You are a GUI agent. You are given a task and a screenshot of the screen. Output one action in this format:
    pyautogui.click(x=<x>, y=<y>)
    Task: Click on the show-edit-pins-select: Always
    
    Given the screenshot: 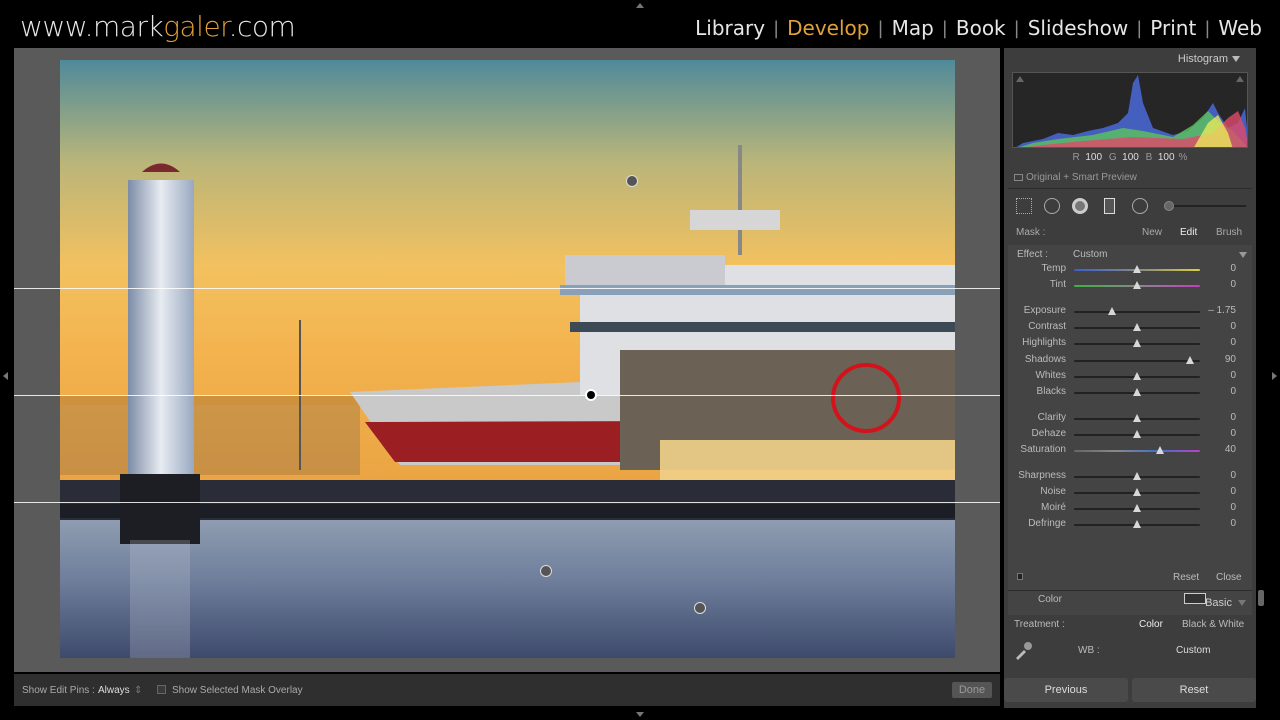 What is the action you would take?
    pyautogui.click(x=114, y=690)
    